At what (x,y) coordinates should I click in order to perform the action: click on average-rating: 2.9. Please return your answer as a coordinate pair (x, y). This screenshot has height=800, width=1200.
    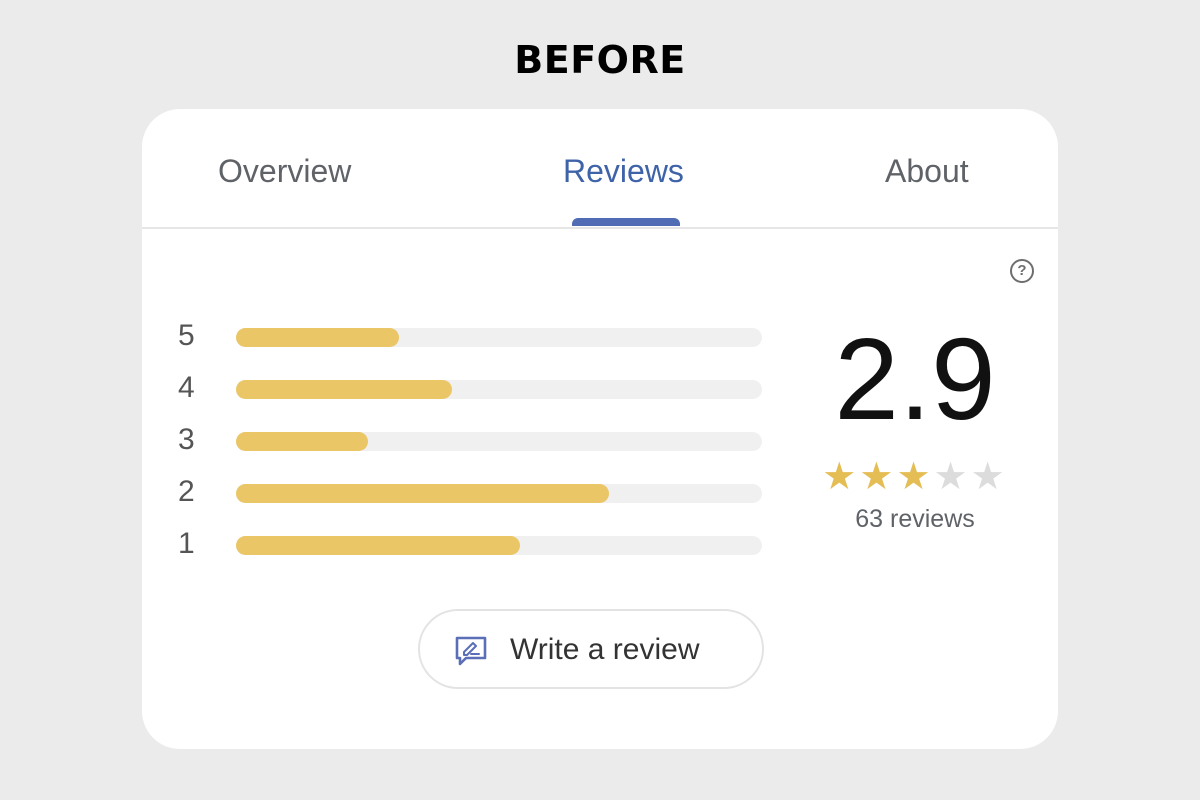
    Looking at the image, I should click on (915, 379).